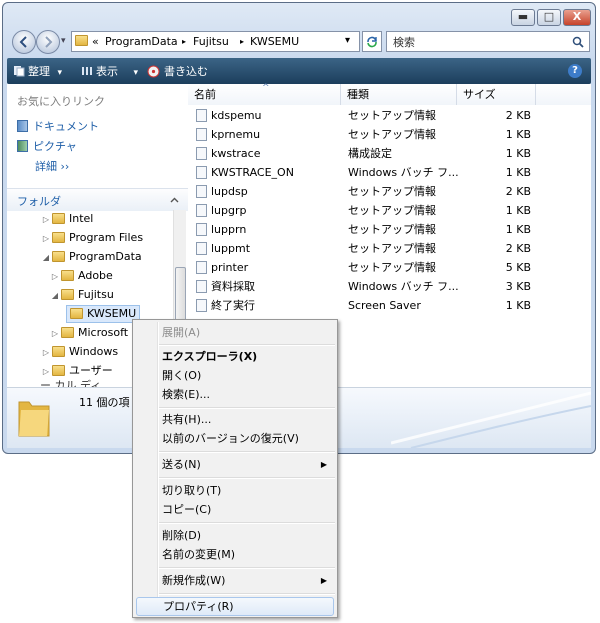  Describe the element at coordinates (228, 134) in the screenshot. I see `file-name-cell: kprnemu` at that location.